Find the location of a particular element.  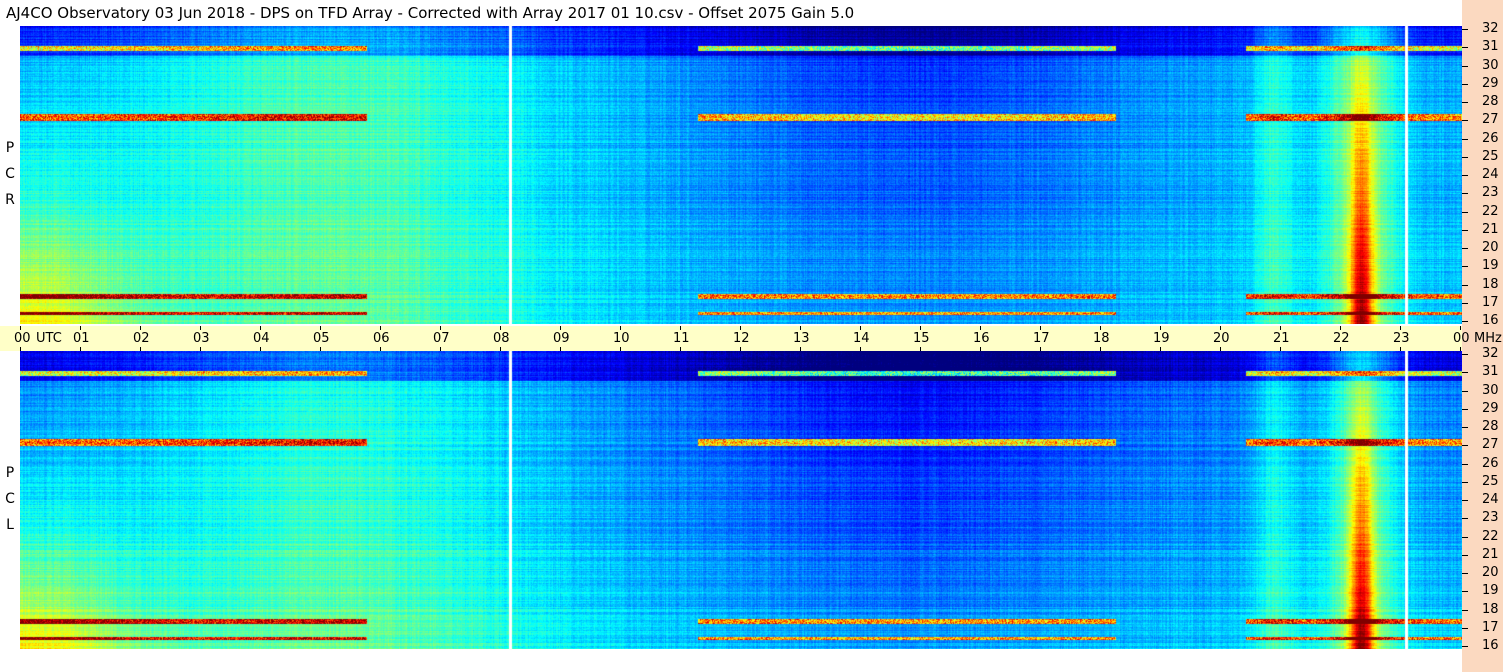

hour-label: 18 is located at coordinates (1101, 338).